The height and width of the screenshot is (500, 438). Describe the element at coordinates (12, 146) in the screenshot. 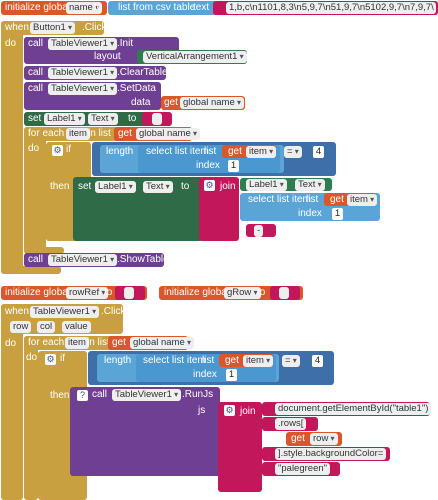

I see `button1-click-body-rail` at that location.